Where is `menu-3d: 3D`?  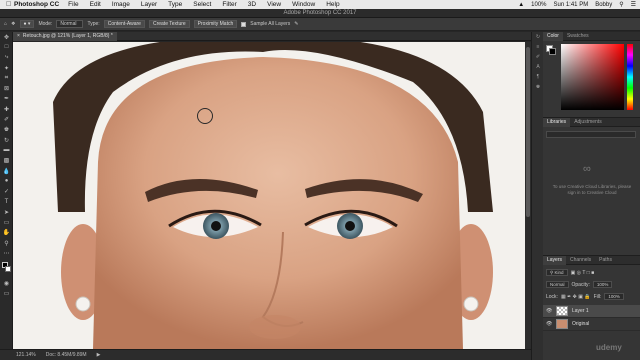 menu-3d: 3D is located at coordinates (252, 4).